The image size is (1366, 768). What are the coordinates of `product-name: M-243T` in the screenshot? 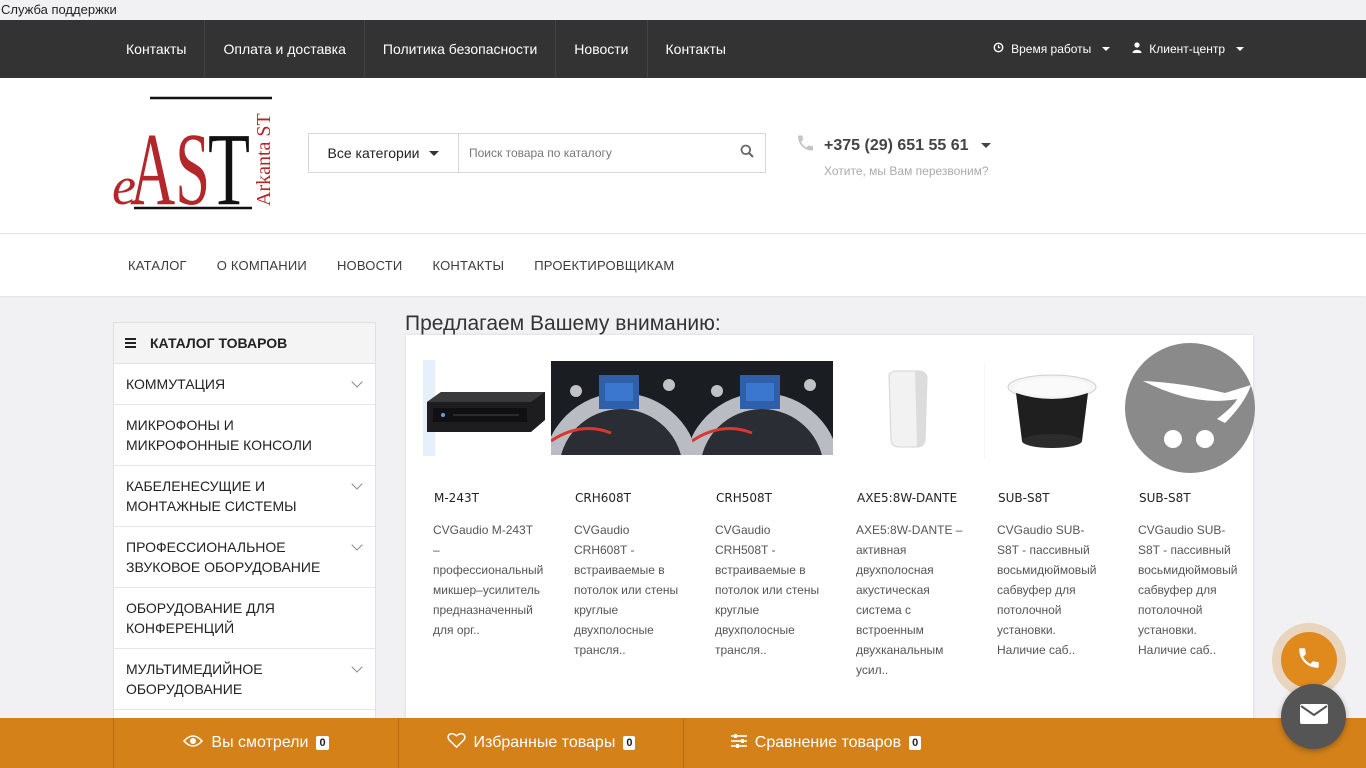 It's located at (456, 498).